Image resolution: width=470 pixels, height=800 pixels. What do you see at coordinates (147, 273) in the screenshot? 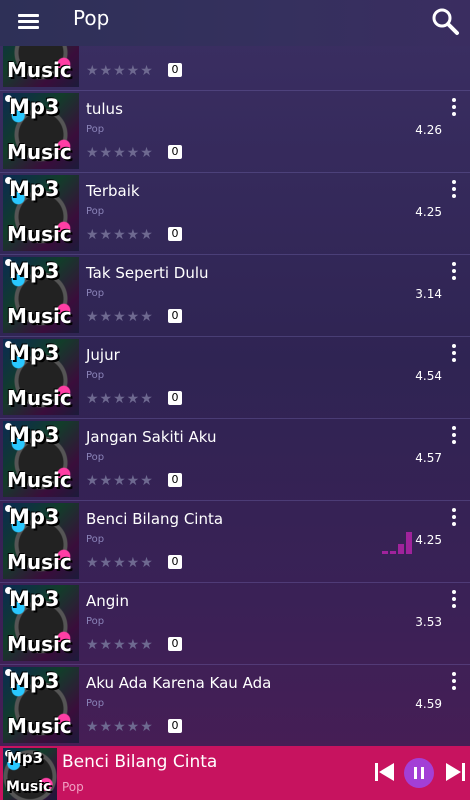
I see `song-title: Tak Seperti Dulu` at bounding box center [147, 273].